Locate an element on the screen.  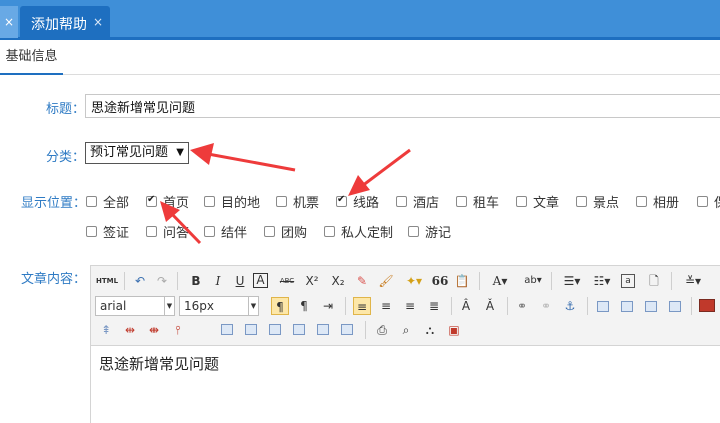
html-source-button: HTML is located at coordinates (107, 281).